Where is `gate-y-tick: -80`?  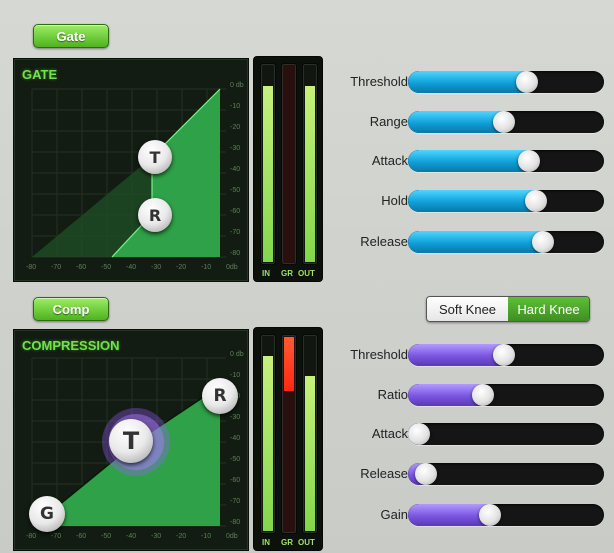 gate-y-tick: -80 is located at coordinates (235, 253).